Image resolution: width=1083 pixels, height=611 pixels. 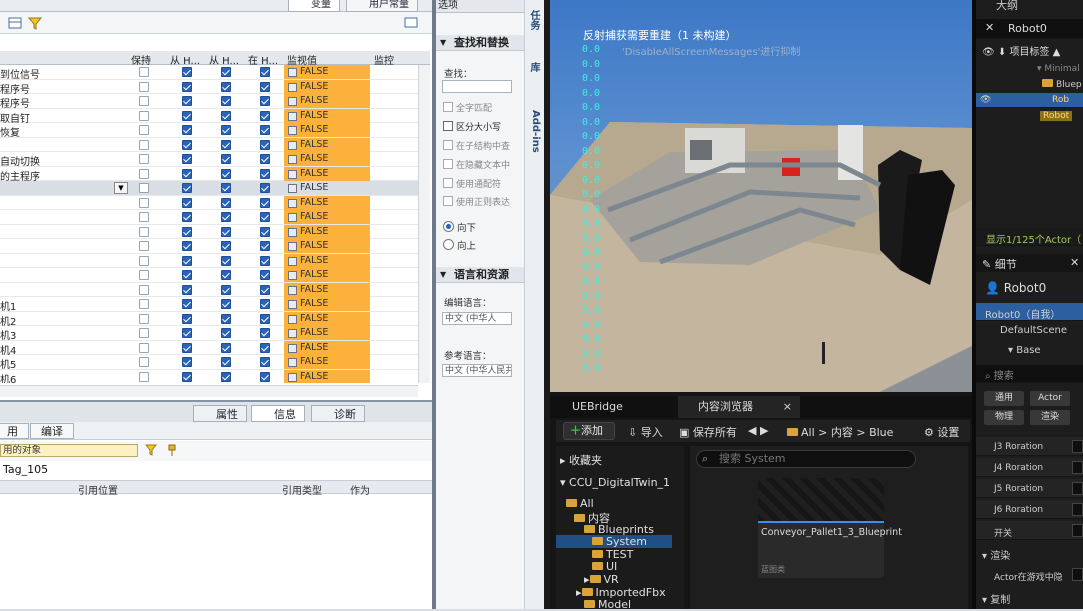 I want to click on eye-icon: 👁, so click(x=985, y=100).